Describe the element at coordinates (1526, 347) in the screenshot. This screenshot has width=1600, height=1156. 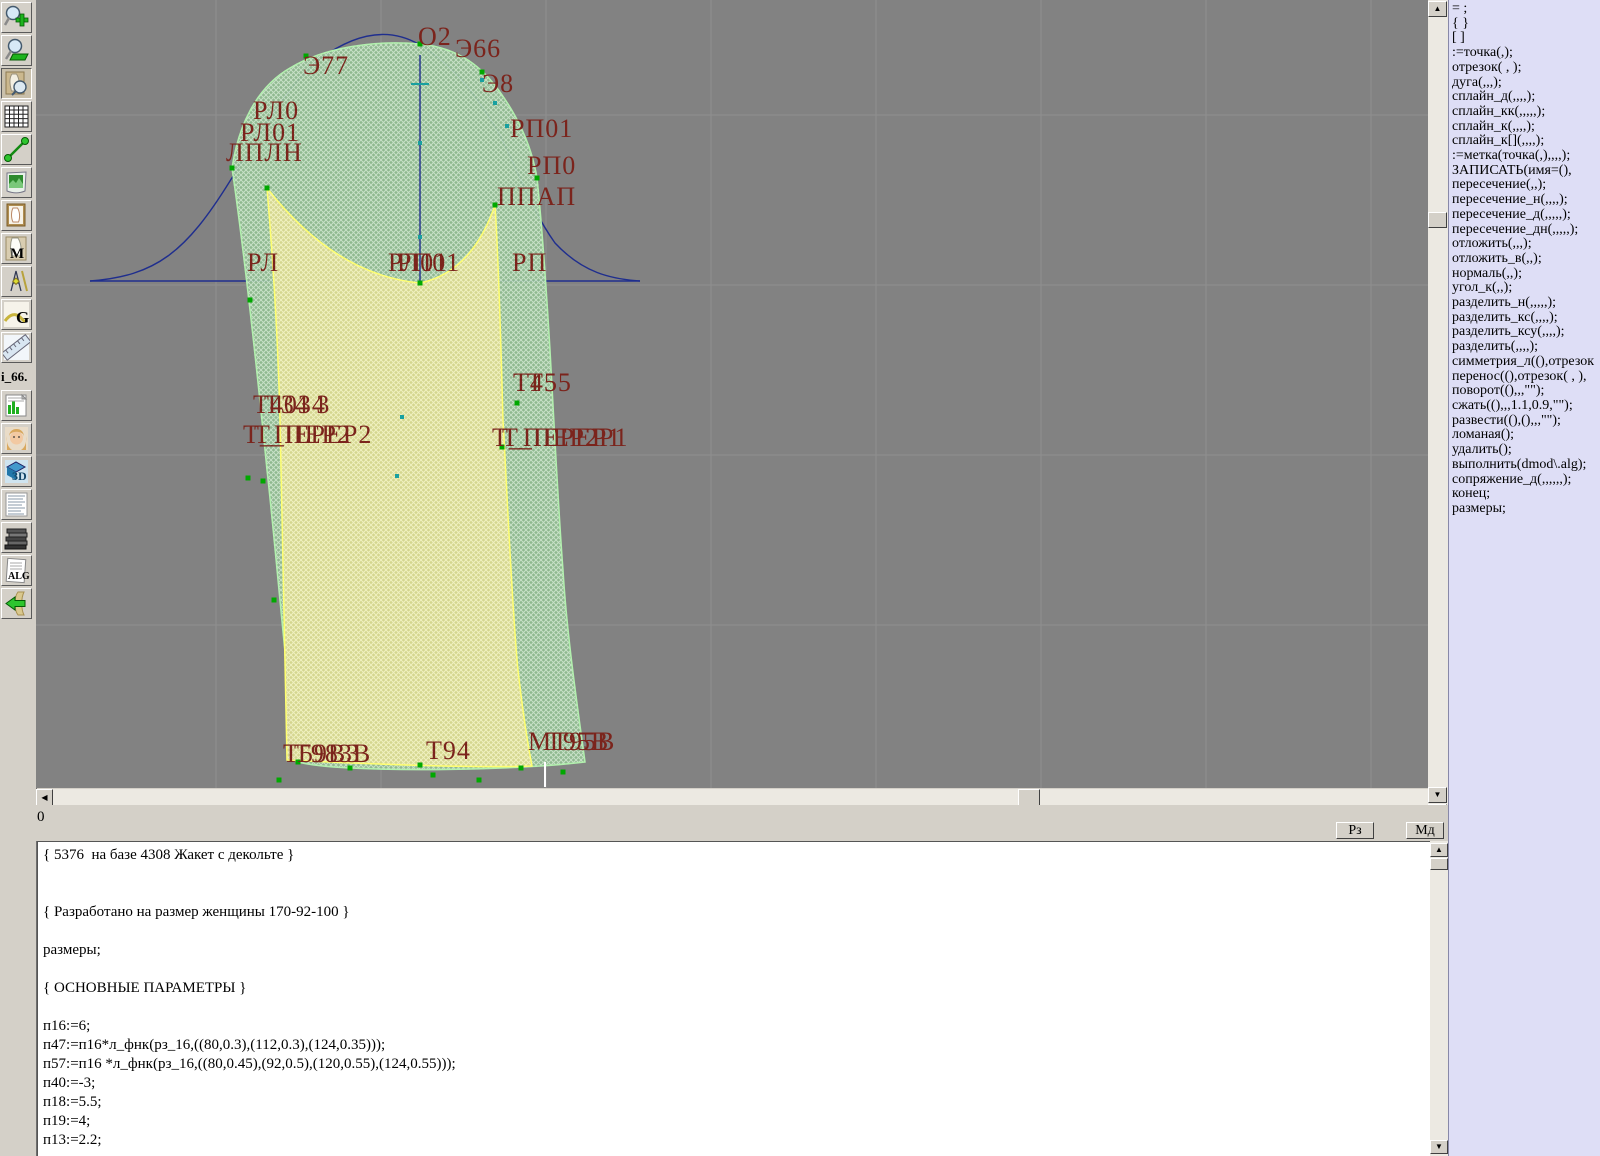
I see `command-item: разделить(,,,,);` at that location.